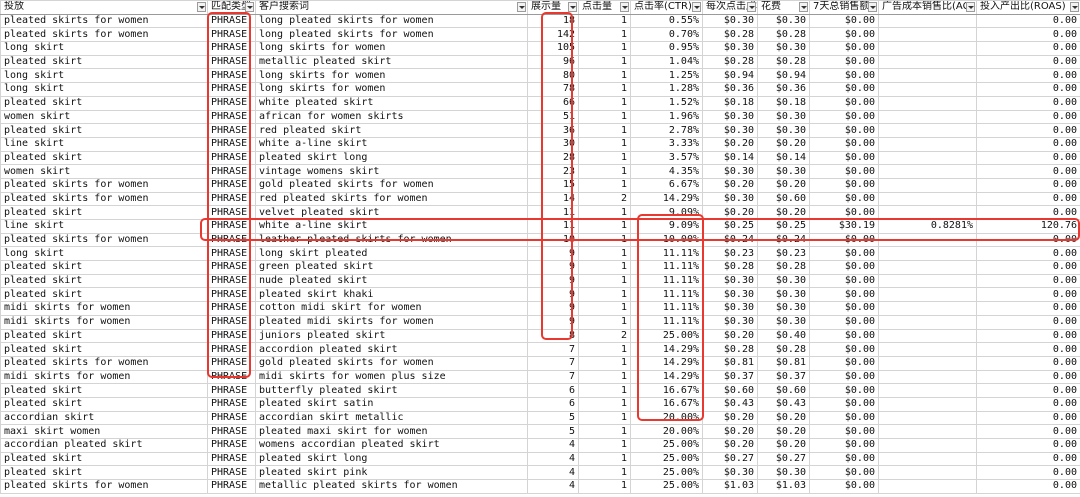 Image resolution: width=1080 pixels, height=497 pixels. I want to click on column-header-spend: 花费, so click(783, 7).